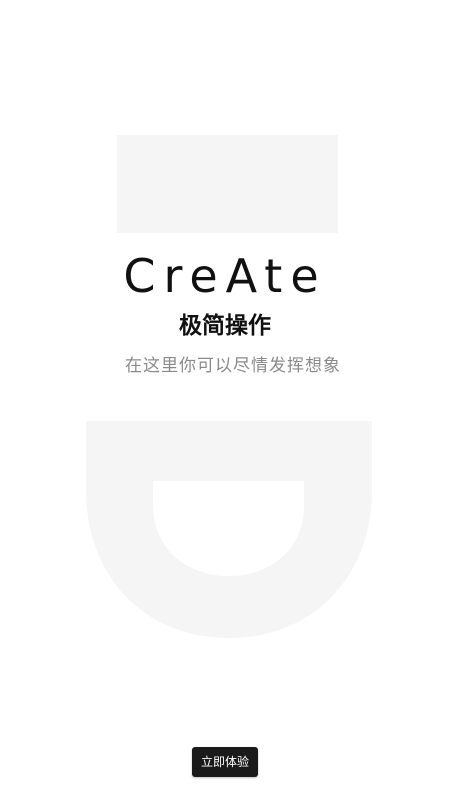 The width and height of the screenshot is (450, 800). What do you see at coordinates (225, 276) in the screenshot?
I see `headline: CreAte` at bounding box center [225, 276].